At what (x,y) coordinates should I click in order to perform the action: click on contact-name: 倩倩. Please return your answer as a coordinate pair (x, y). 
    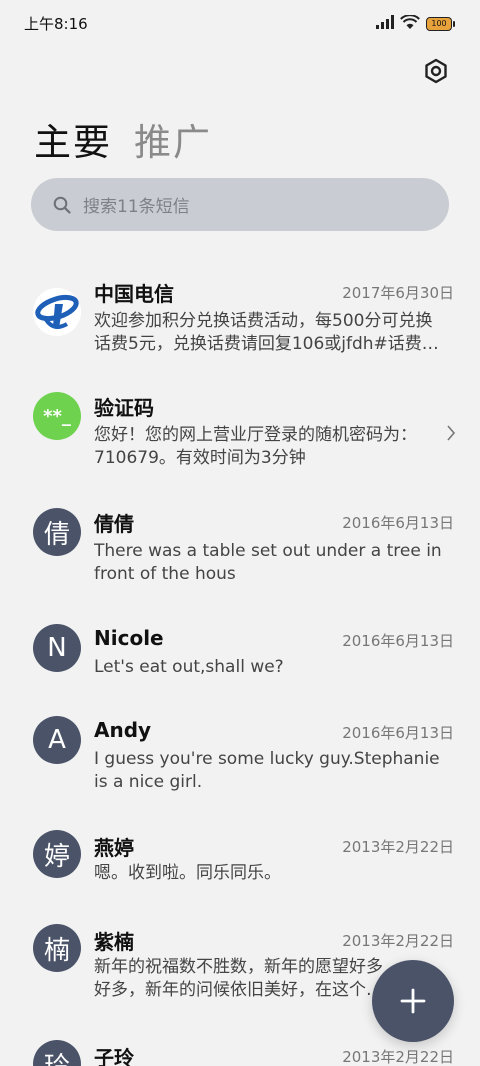
    Looking at the image, I should click on (114, 524).